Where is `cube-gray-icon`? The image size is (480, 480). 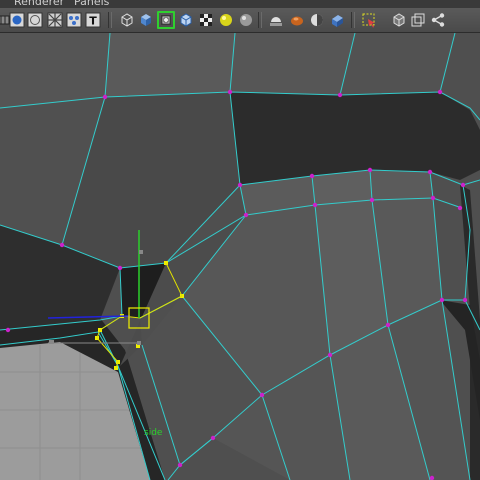 cube-gray-icon is located at coordinates (399, 20).